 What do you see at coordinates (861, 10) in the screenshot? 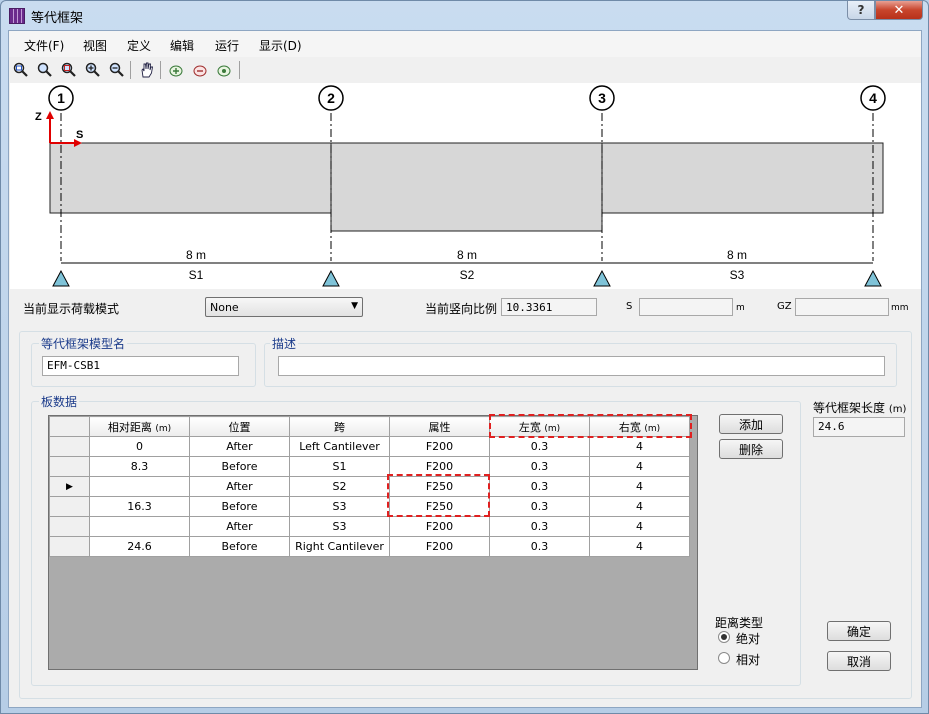
I see `help-button: ?` at bounding box center [861, 10].